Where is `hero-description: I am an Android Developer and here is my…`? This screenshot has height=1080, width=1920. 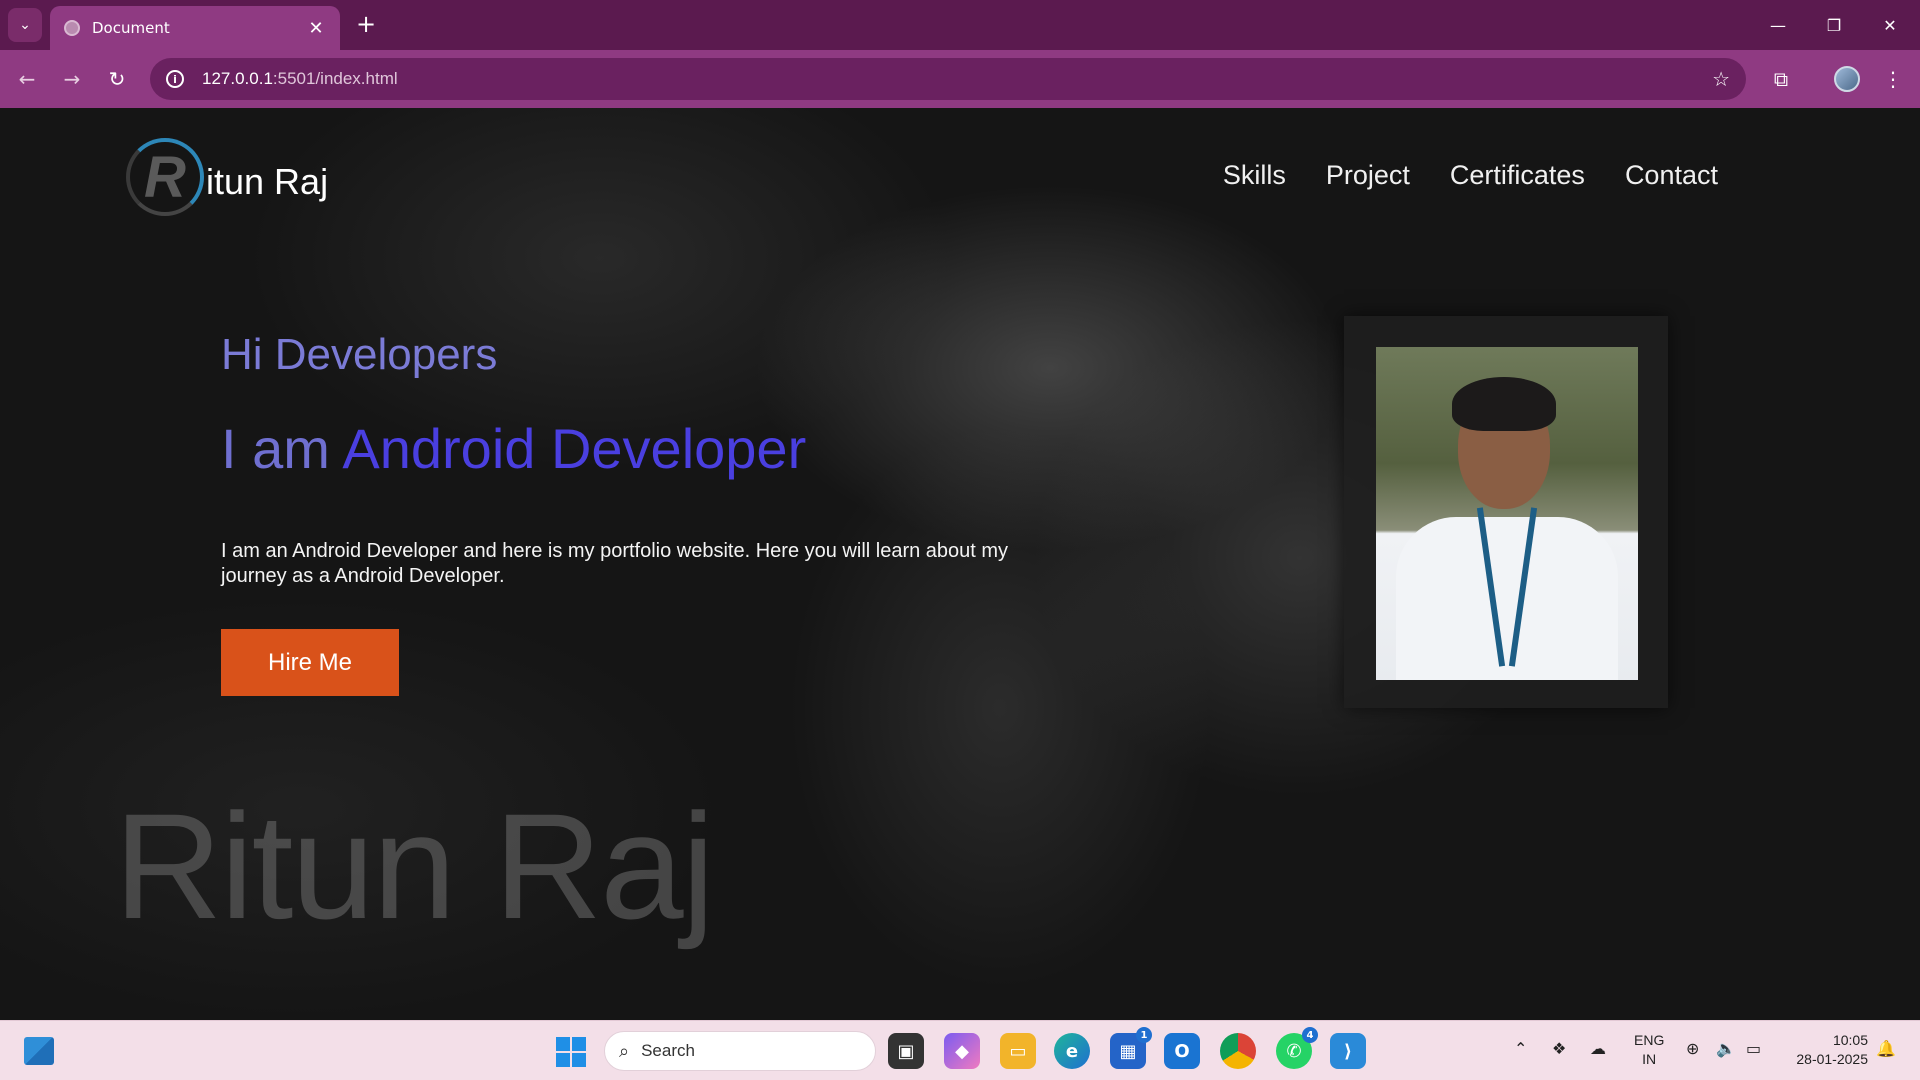
hero-description: I am an Android Developer and here is my… is located at coordinates (615, 563).